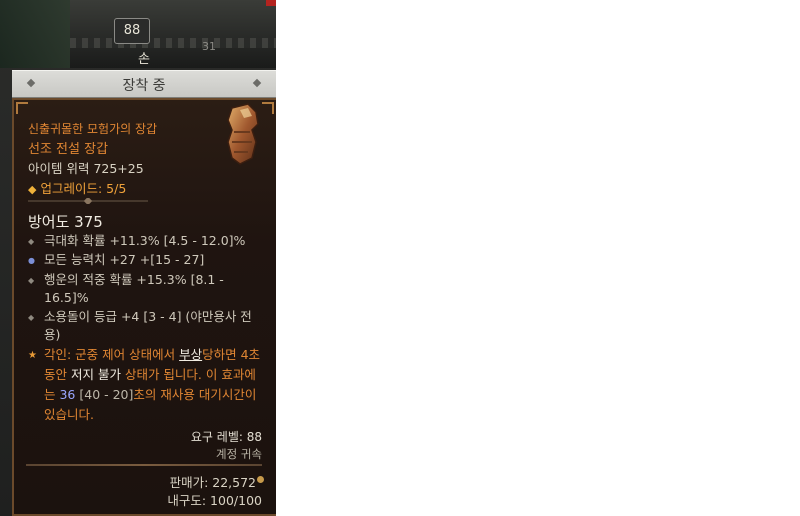 Image resolution: width=800 pixels, height=516 pixels. Describe the element at coordinates (86, 168) in the screenshot. I see `item-power: 아이템 위력 725+25` at that location.